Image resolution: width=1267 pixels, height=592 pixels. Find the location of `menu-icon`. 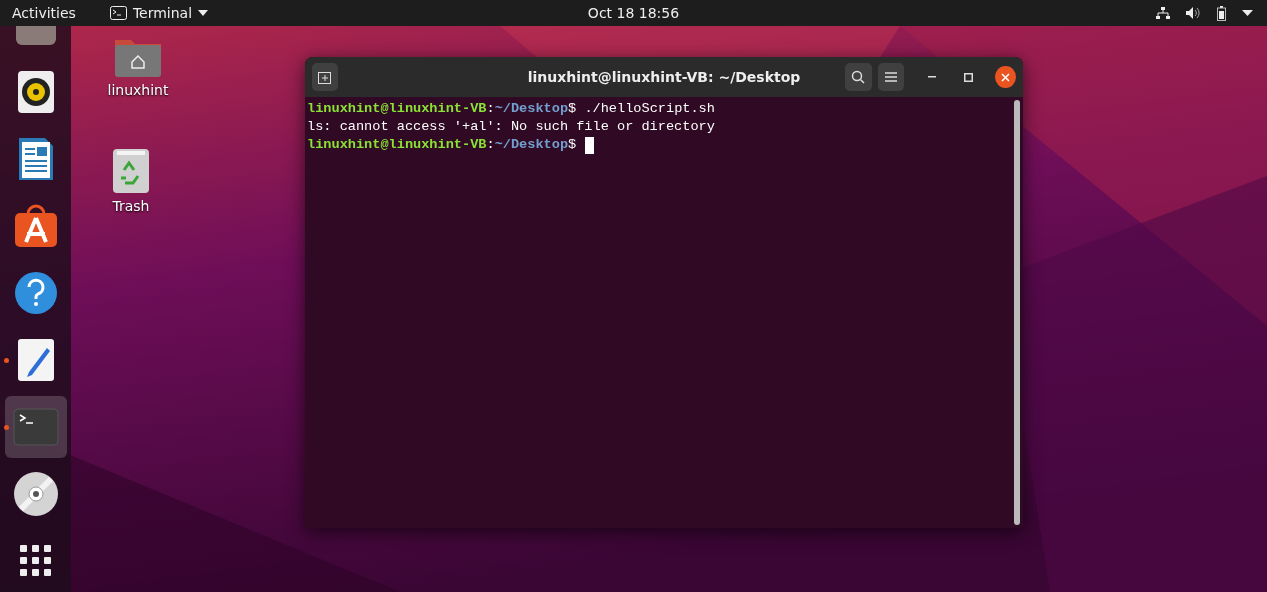

menu-icon is located at coordinates (890, 77).